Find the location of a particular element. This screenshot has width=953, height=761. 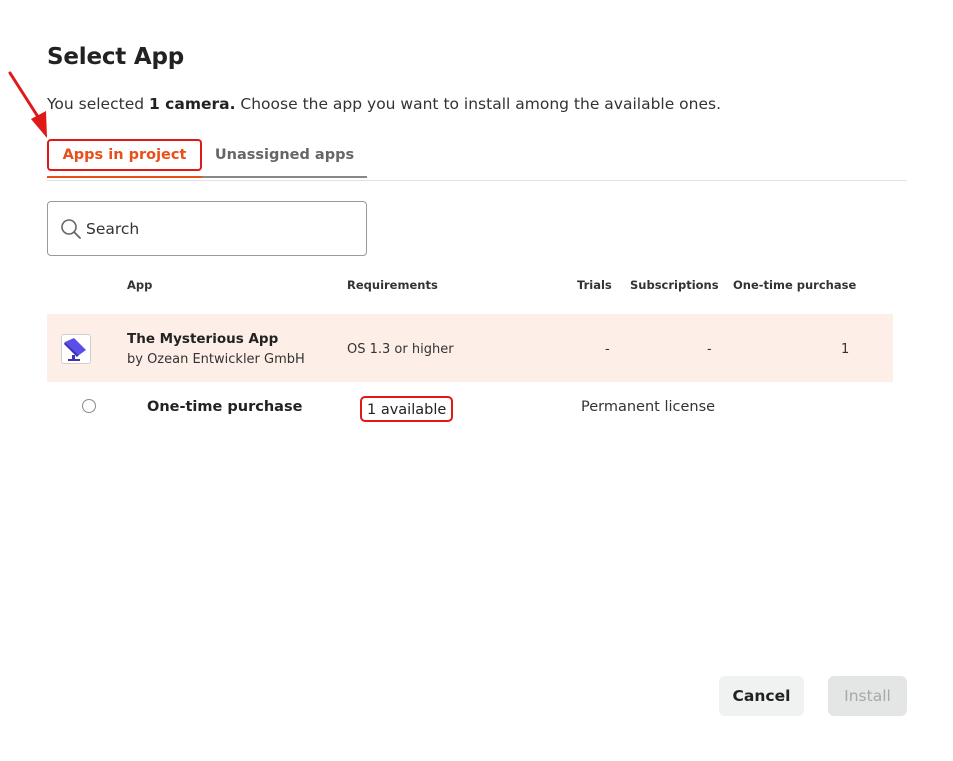

app-subscriptions: - is located at coordinates (709, 349).